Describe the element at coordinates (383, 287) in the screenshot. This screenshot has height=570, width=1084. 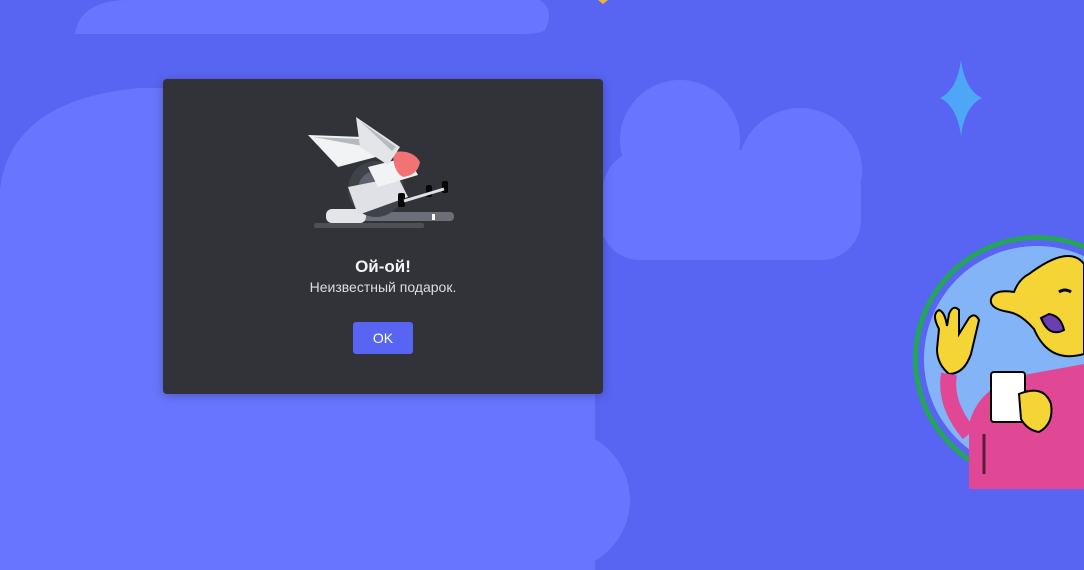
I see `modal-message: Неизвестный подарок.` at that location.